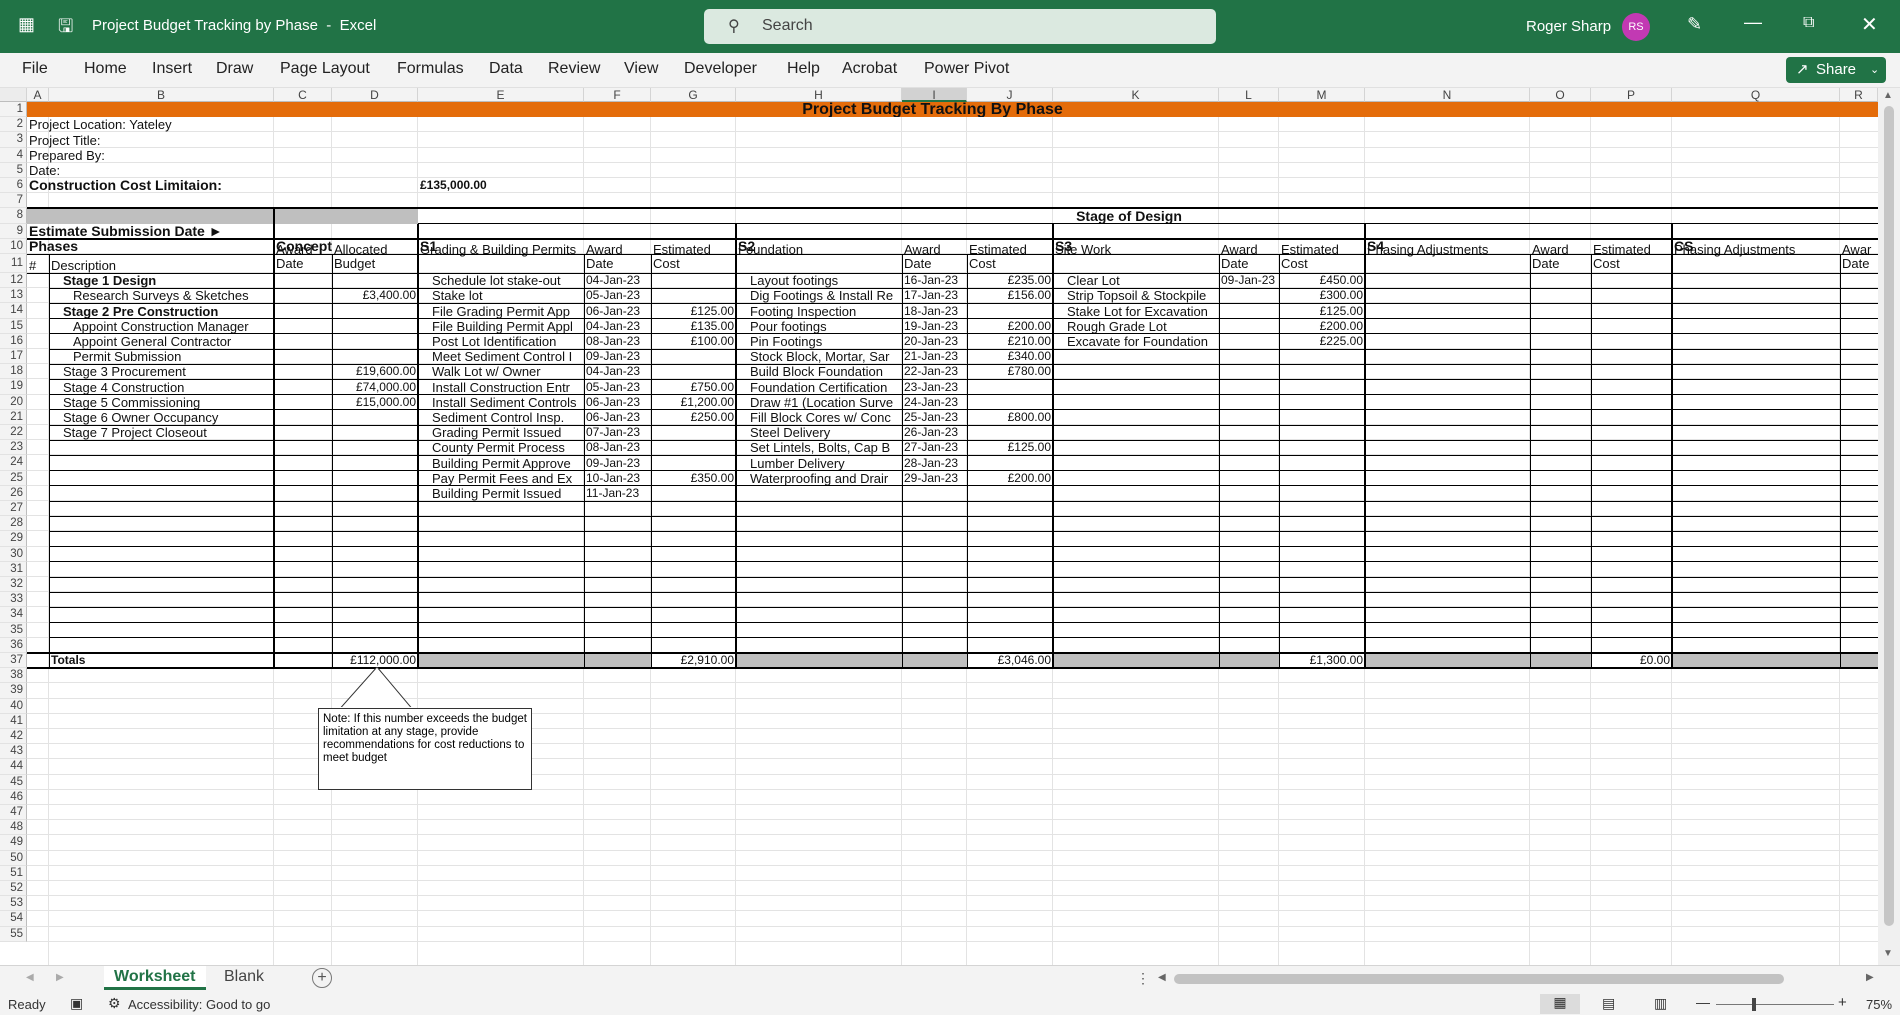 The image size is (1900, 1015). Describe the element at coordinates (934, 432) in the screenshot. I see `s2-award-date: 26-Jan-23` at that location.